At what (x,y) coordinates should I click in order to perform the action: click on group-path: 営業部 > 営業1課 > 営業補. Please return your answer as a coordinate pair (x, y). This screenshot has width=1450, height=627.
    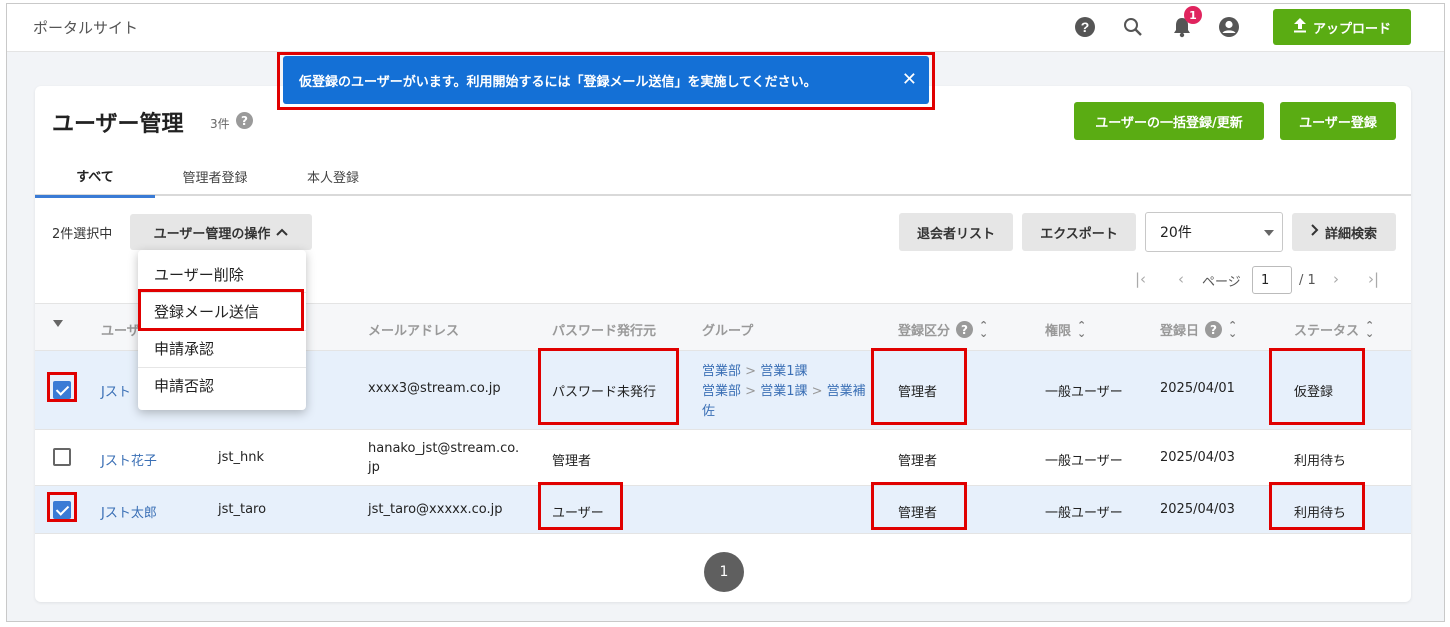
    Looking at the image, I should click on (784, 392).